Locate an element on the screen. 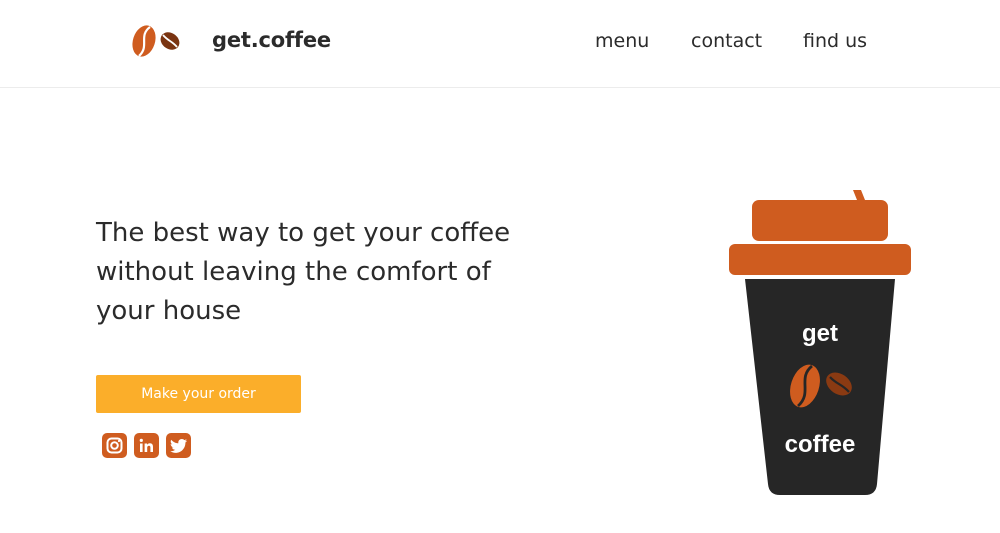 This screenshot has height=533, width=1000. cup-top-text: get is located at coordinates (820, 333).